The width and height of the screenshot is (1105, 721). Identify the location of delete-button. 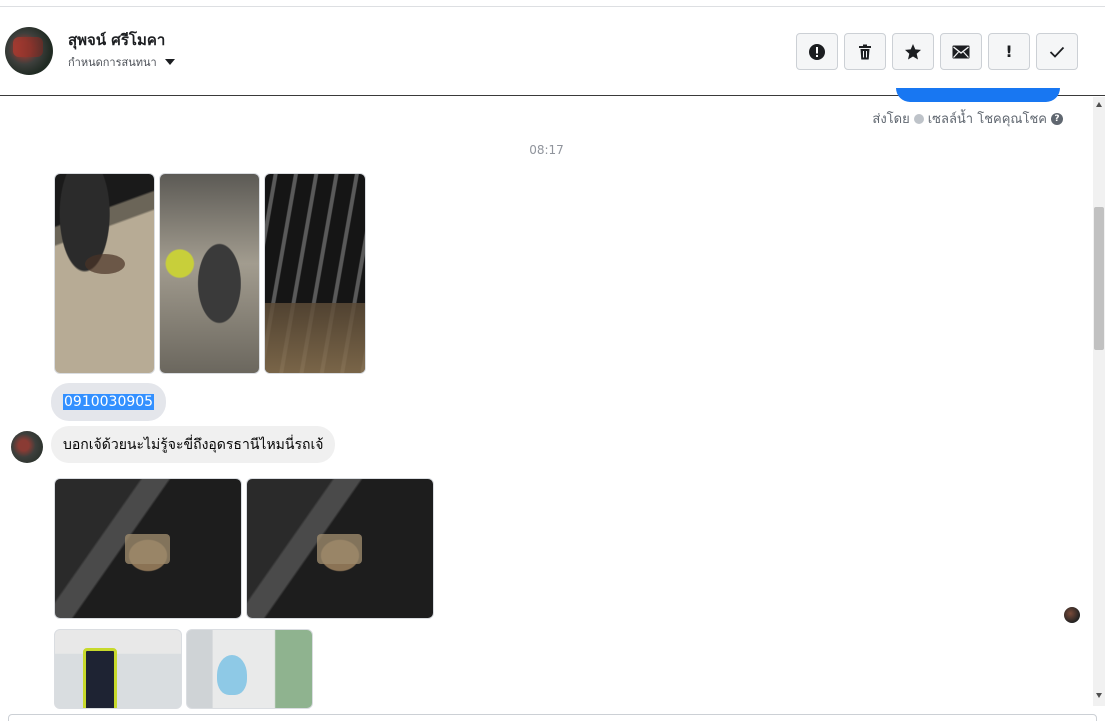
(865, 51).